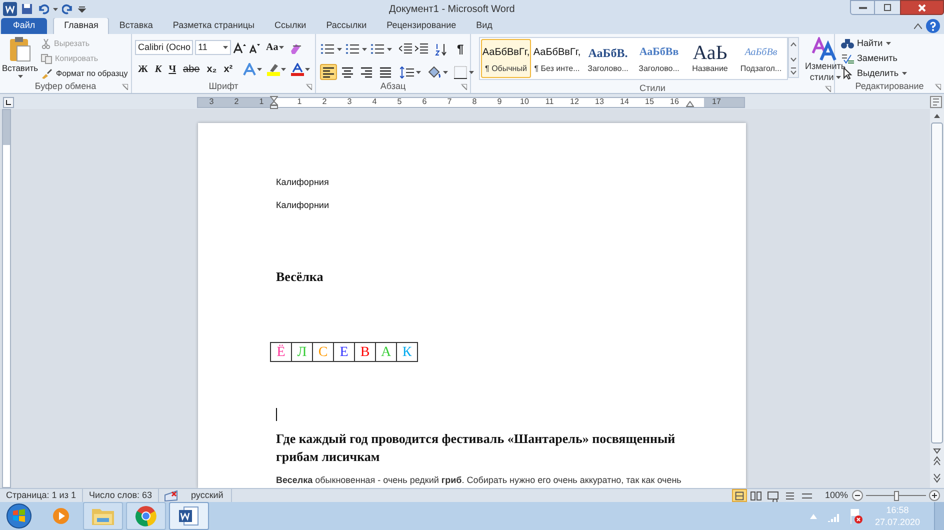 Image resolution: width=944 pixels, height=530 pixels. What do you see at coordinates (68, 9) in the screenshot?
I see `redo-icon` at bounding box center [68, 9].